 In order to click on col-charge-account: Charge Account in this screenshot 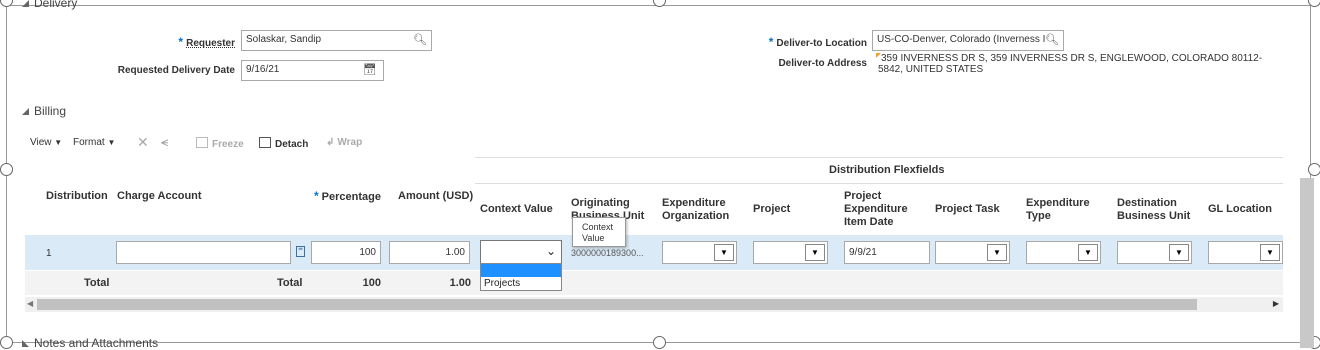, I will do `click(159, 196)`.